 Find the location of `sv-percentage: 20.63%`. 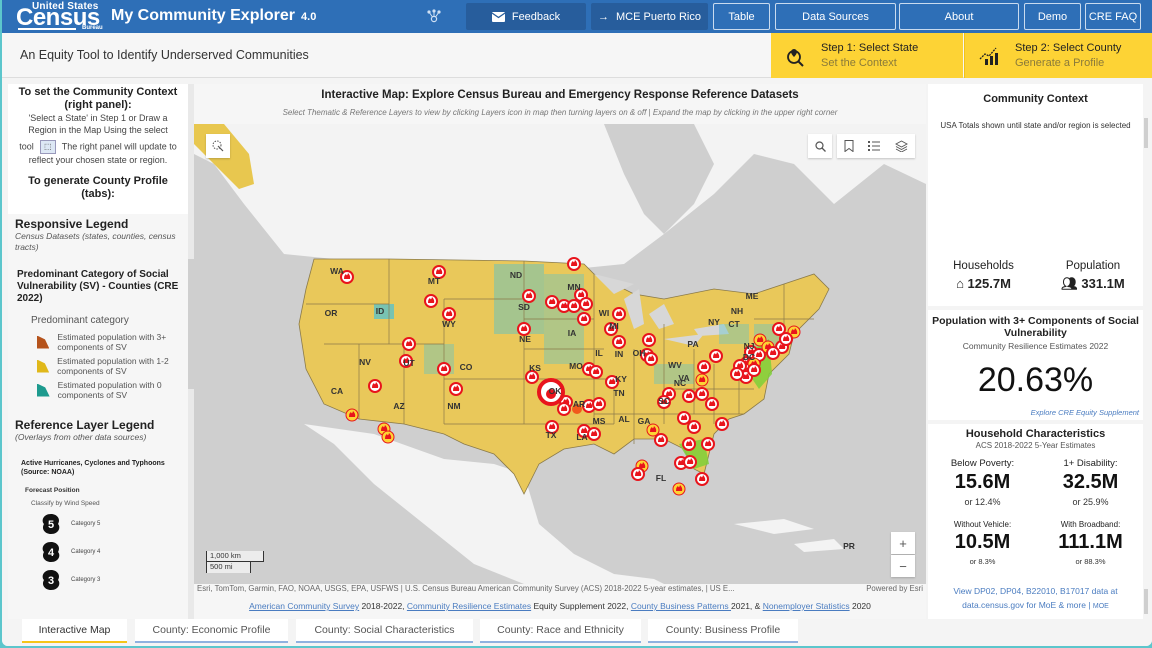

sv-percentage: 20.63% is located at coordinates (1035, 380).